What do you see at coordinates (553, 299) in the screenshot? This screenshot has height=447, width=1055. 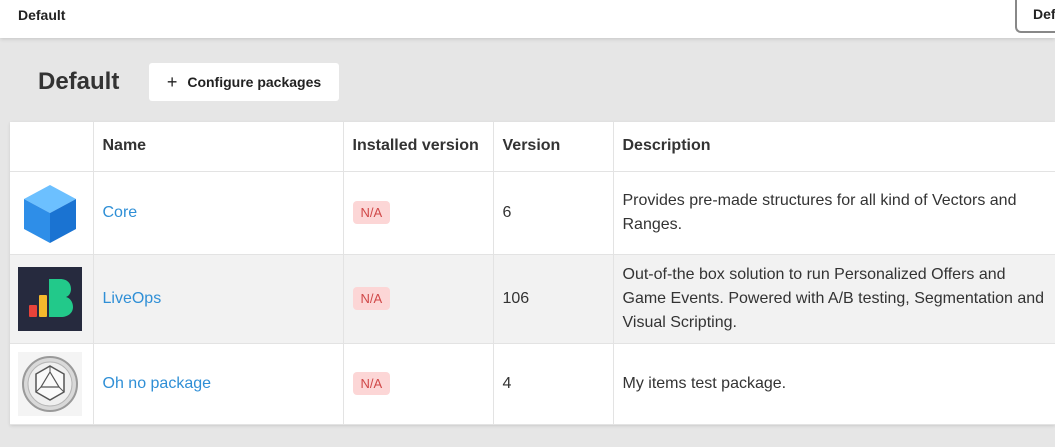 I see `version-cell: 106` at bounding box center [553, 299].